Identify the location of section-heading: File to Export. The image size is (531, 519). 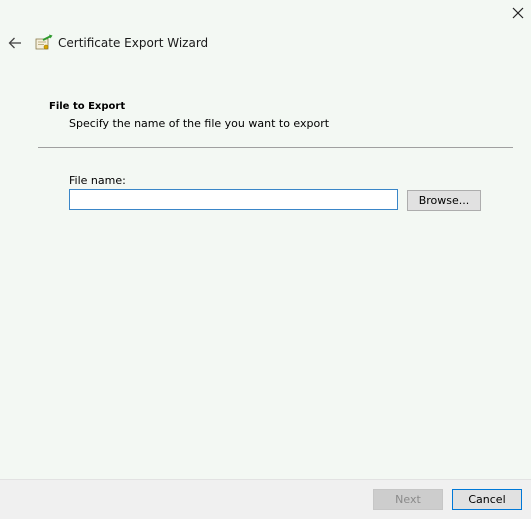
(87, 106).